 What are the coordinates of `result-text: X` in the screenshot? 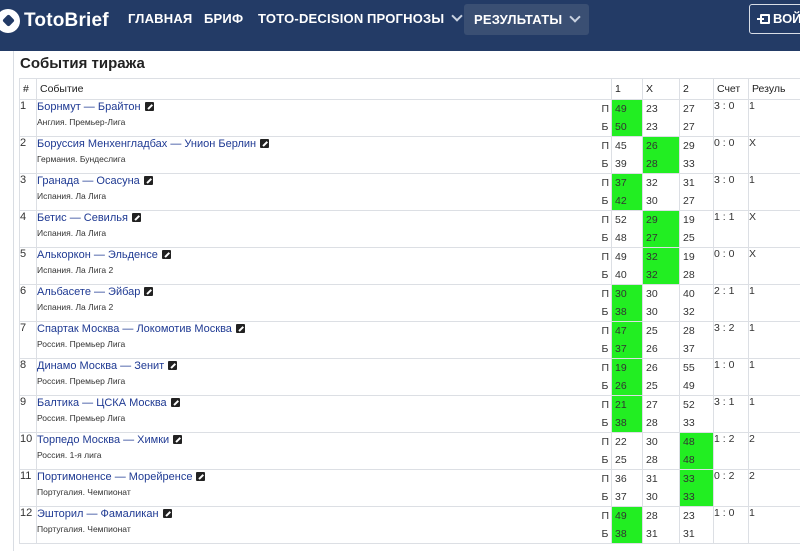 It's located at (752, 143).